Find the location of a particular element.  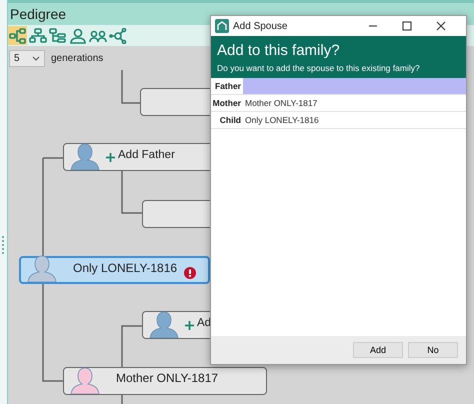

descendants-tool is located at coordinates (37, 35).